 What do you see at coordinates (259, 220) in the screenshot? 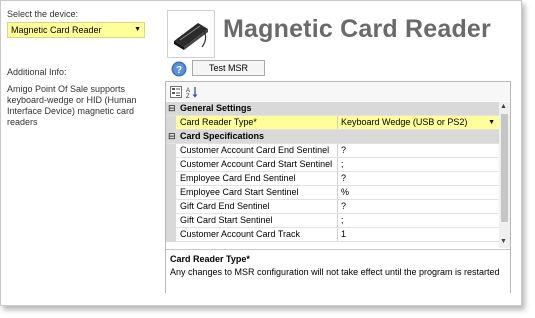
I see `property-name: Gift Card Start Sentinel` at bounding box center [259, 220].